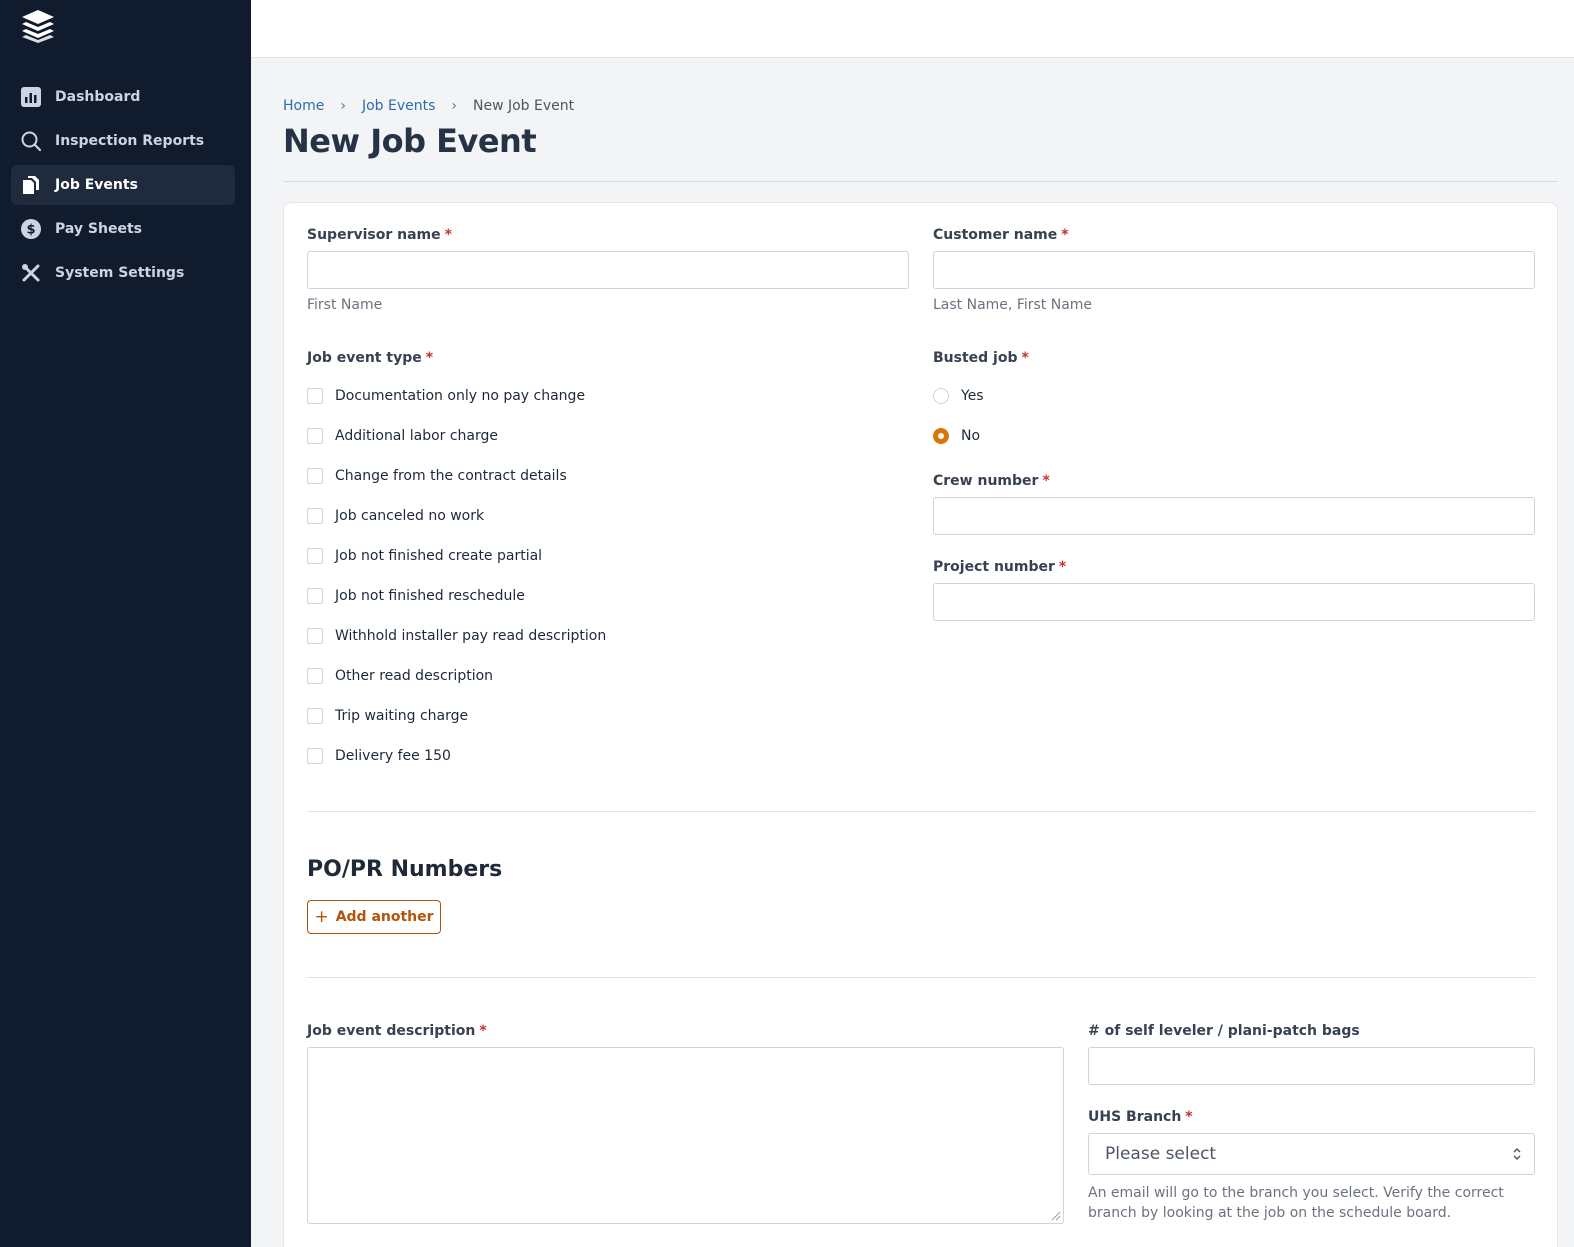 The width and height of the screenshot is (1574, 1247). Describe the element at coordinates (402, 716) in the screenshot. I see `option-label: Trip waiting charge` at that location.